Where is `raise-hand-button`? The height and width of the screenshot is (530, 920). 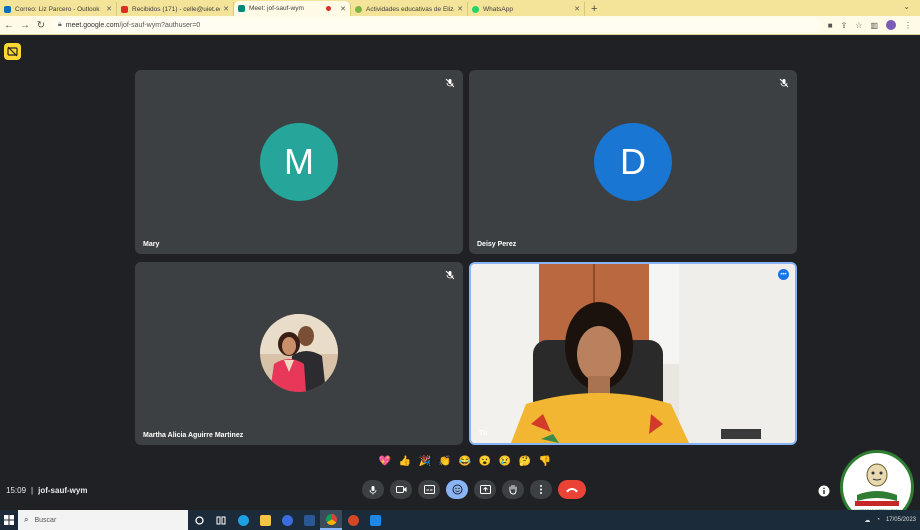 raise-hand-button is located at coordinates (513, 489).